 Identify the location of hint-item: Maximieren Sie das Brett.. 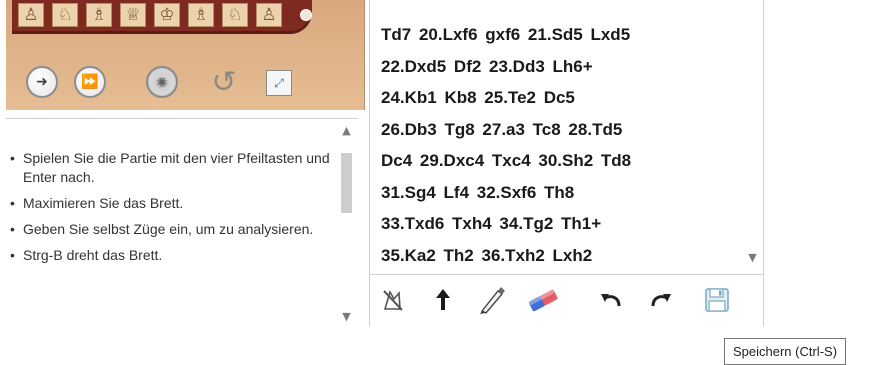
(170, 203).